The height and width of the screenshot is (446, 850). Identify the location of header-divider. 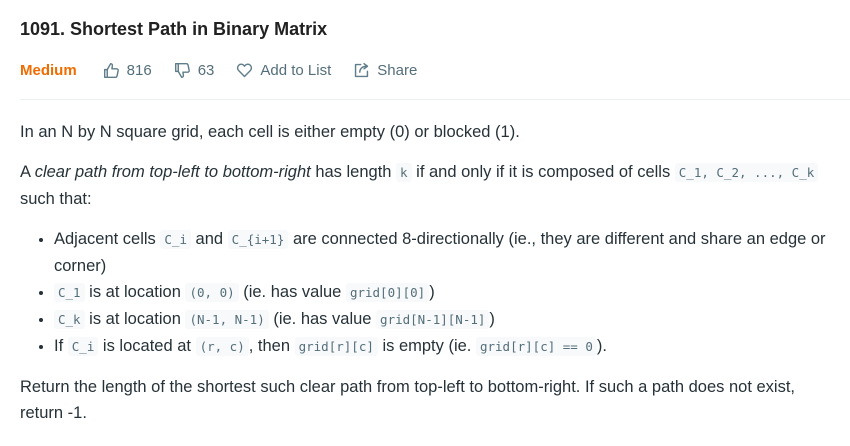
(435, 99).